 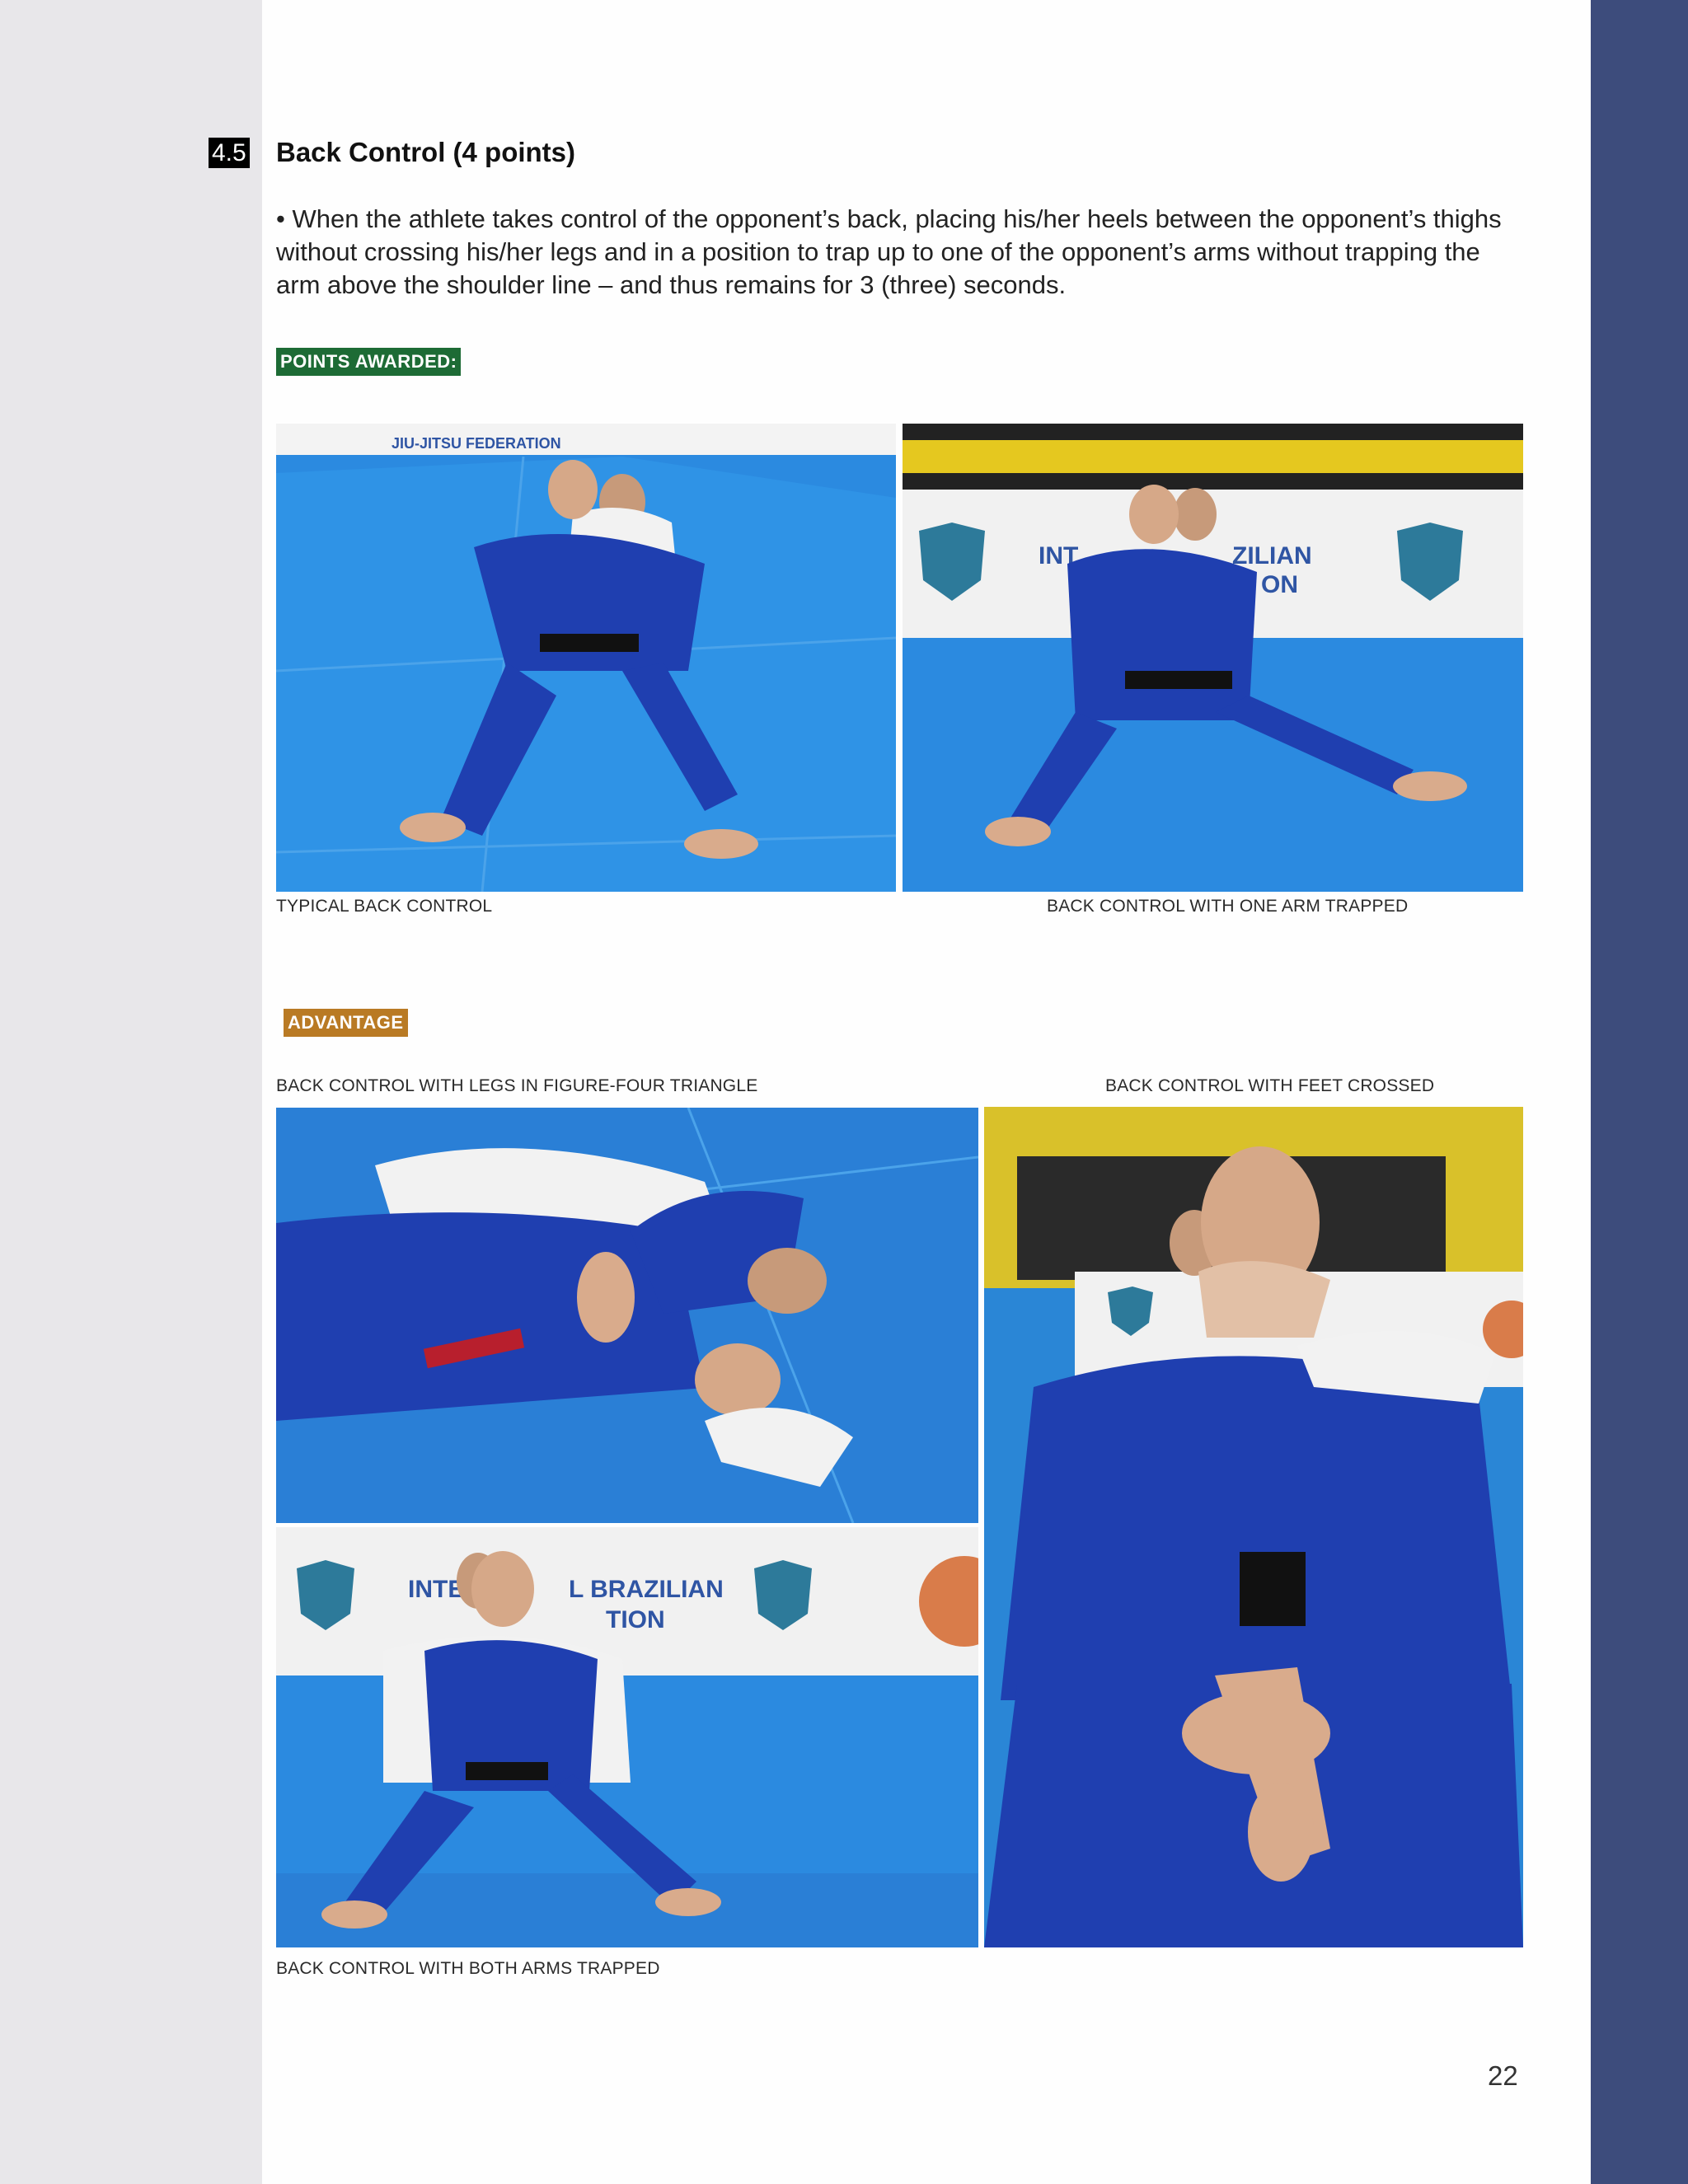 I want to click on section-number: 4.5, so click(x=230, y=153).